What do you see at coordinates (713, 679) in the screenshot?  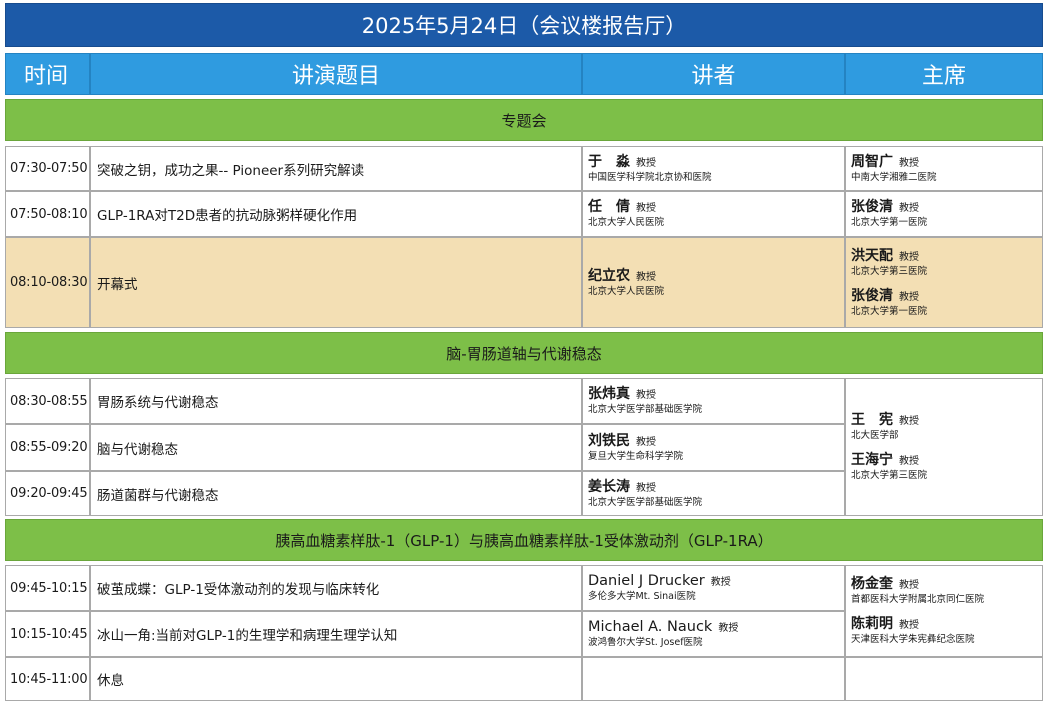 I see `speaker-cell-empty` at bounding box center [713, 679].